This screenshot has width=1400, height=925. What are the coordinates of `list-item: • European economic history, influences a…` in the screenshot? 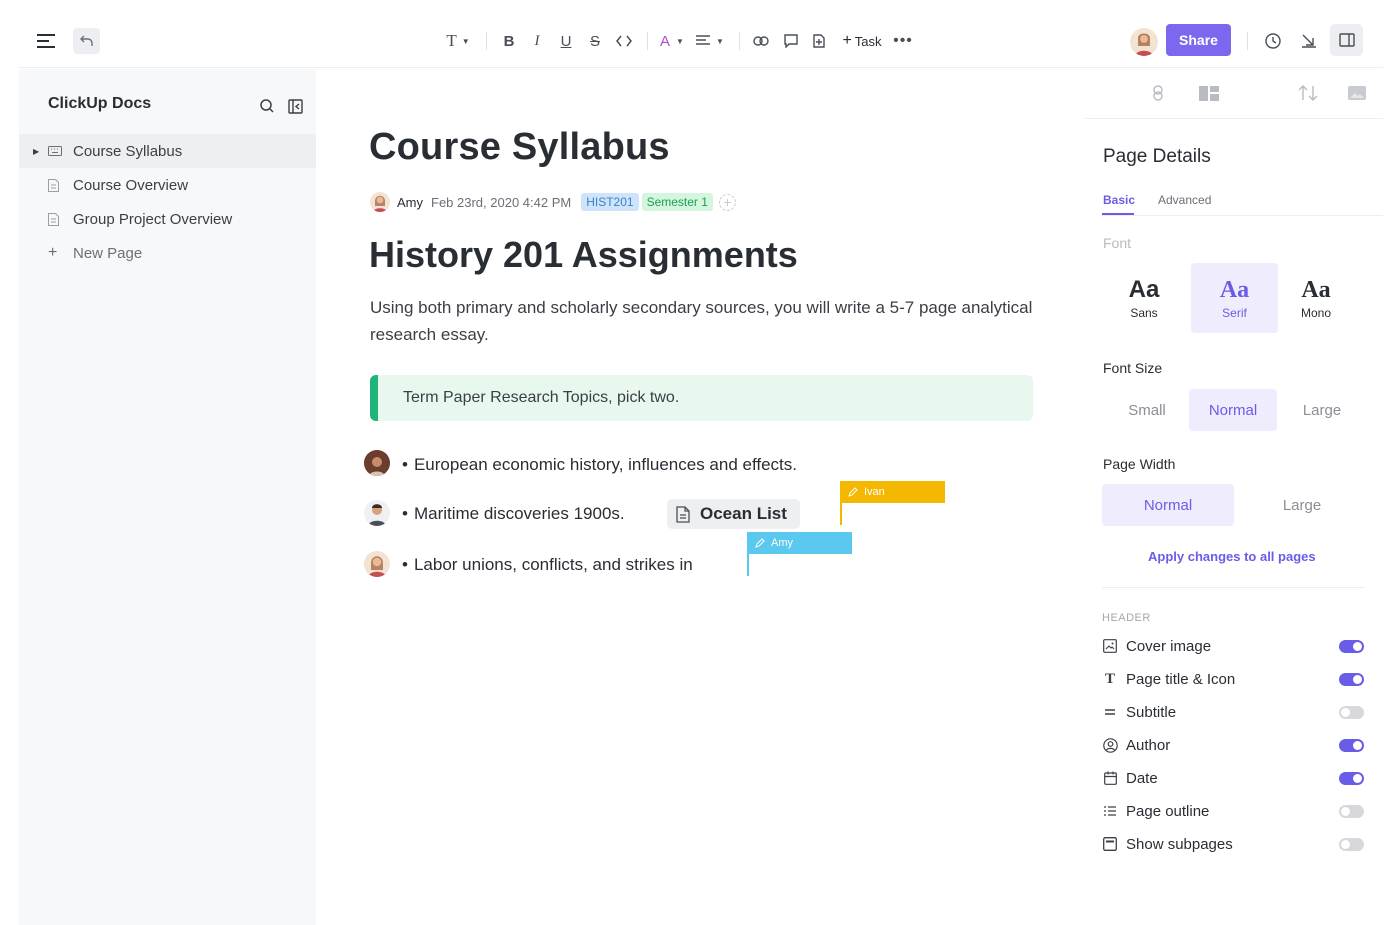 It's located at (599, 465).